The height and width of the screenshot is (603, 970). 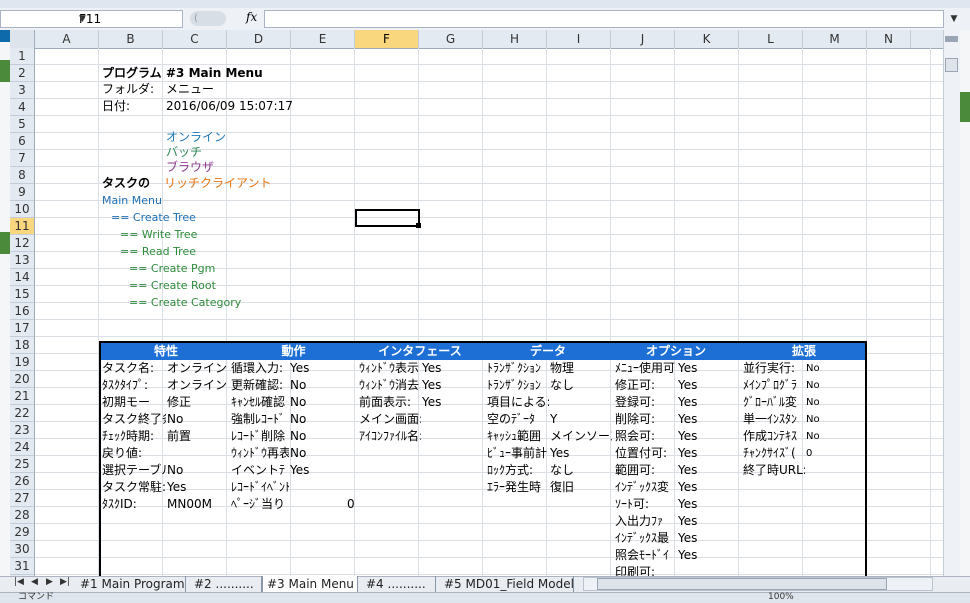 What do you see at coordinates (22, 124) in the screenshot?
I see `row-header-5: 5` at bounding box center [22, 124].